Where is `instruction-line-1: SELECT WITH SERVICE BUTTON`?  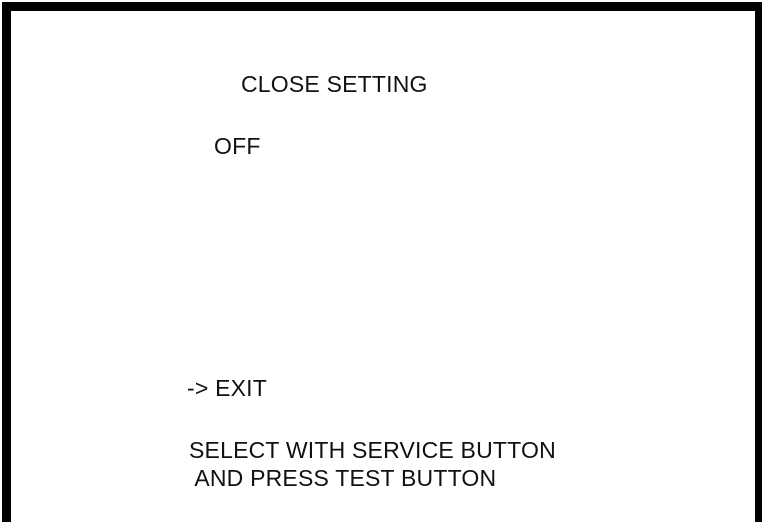
instruction-line-1: SELECT WITH SERVICE BUTTON is located at coordinates (372, 450).